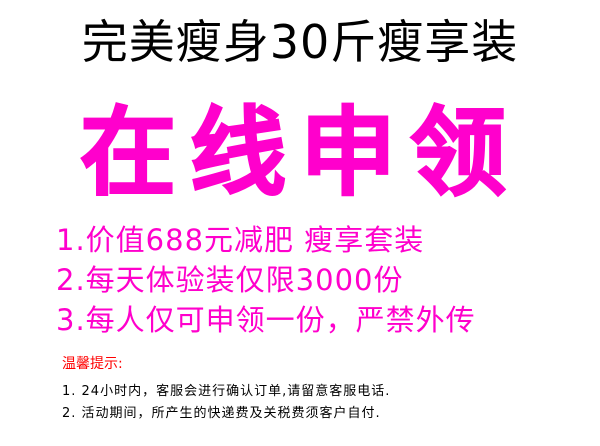 The width and height of the screenshot is (600, 446). Describe the element at coordinates (230, 280) in the screenshot. I see `benefit-item: 2.每天体验装仅限3000份` at that location.